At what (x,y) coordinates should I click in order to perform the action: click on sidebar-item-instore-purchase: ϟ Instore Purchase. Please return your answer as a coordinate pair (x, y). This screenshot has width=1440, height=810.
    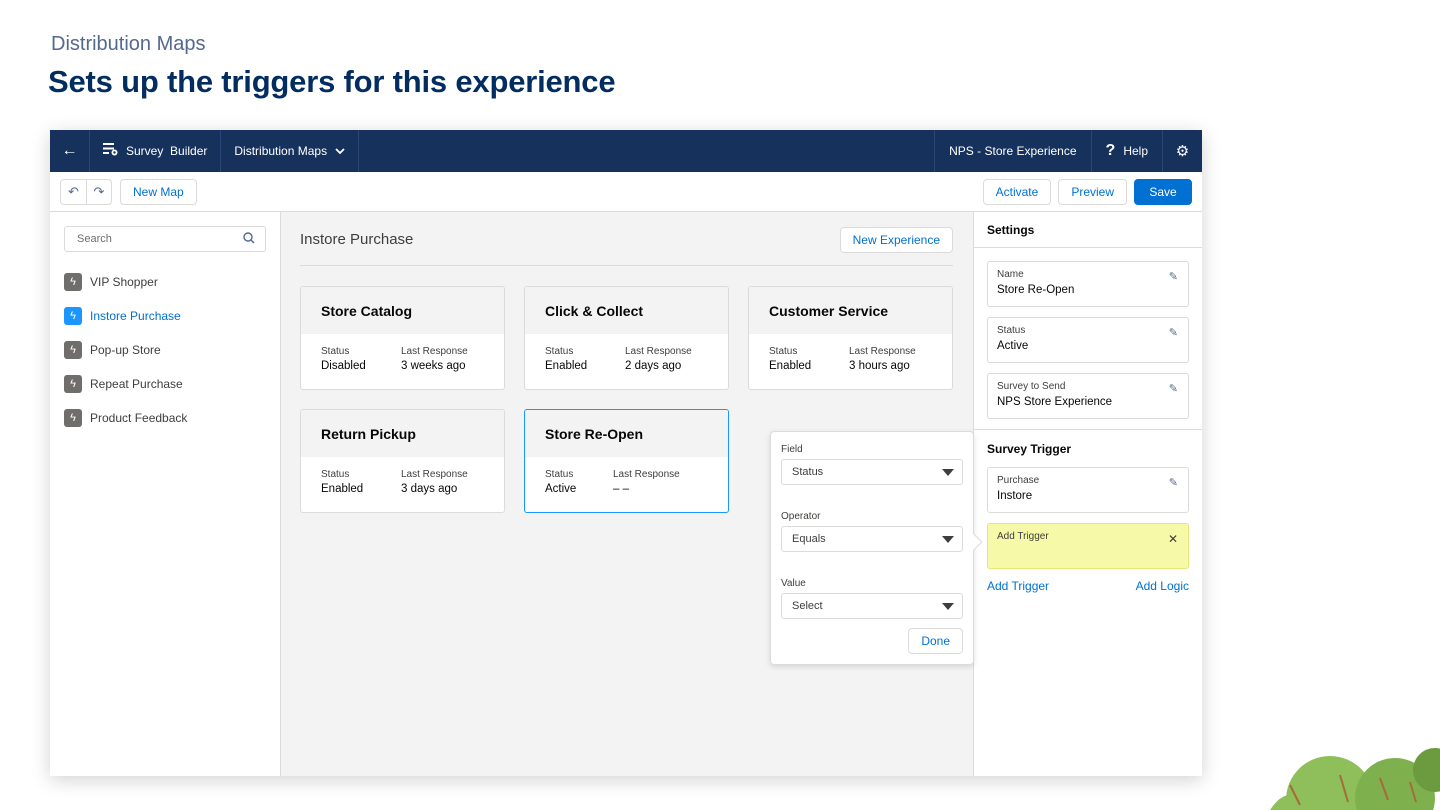
    Looking at the image, I should click on (165, 316).